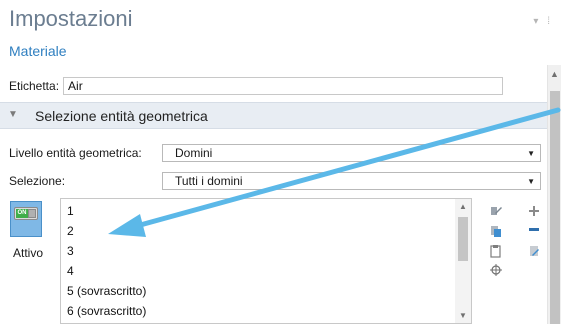 This screenshot has width=561, height=324. Describe the element at coordinates (121, 116) in the screenshot. I see `section-title: Selezione entità geometrica` at that location.